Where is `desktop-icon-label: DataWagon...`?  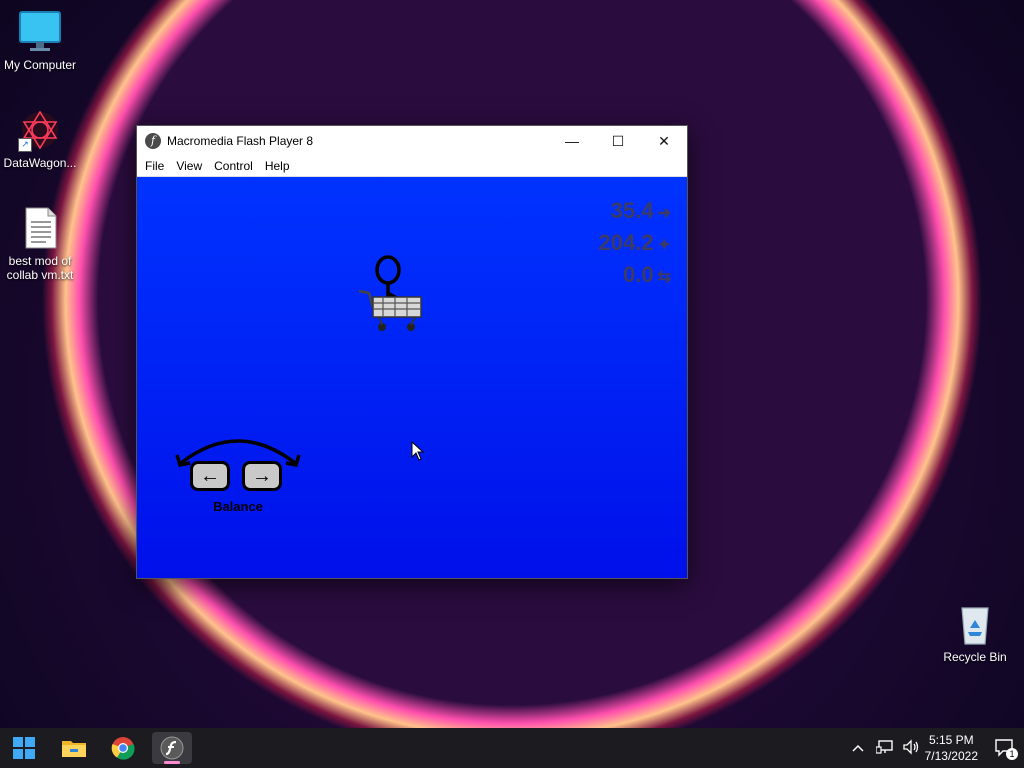
desktop-icon-label: DataWagon... is located at coordinates (40, 163).